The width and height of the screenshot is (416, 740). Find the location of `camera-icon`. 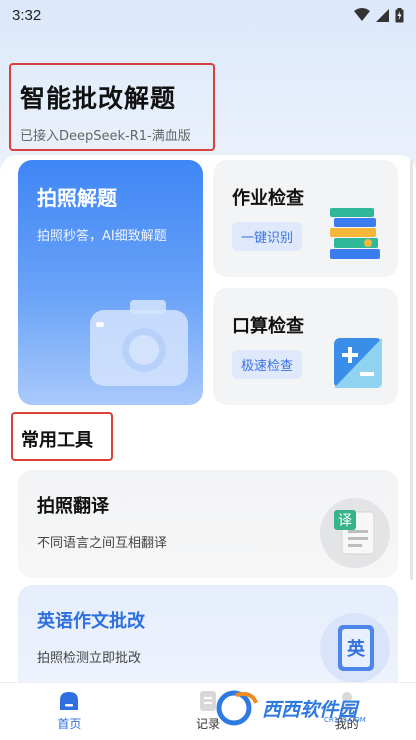

camera-icon is located at coordinates (139, 343).